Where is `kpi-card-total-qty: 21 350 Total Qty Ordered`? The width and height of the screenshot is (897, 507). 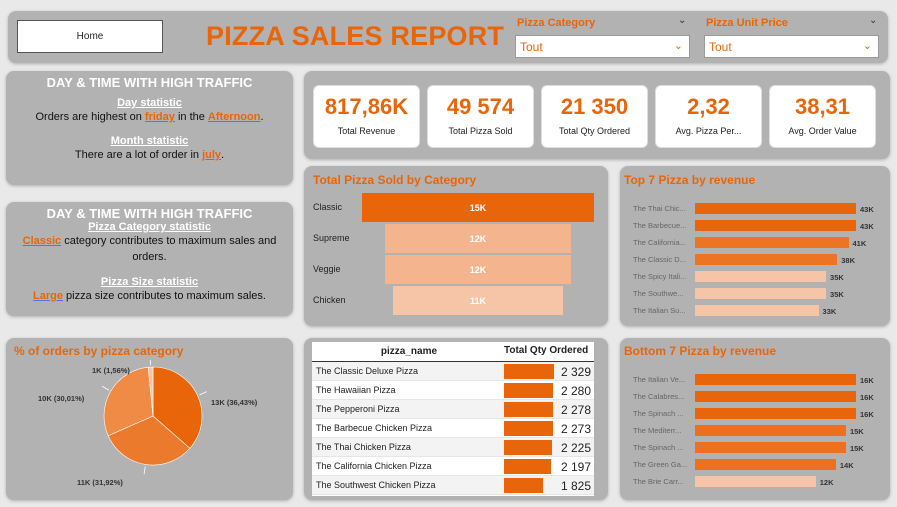
kpi-card-total-qty: 21 350 Total Qty Ordered is located at coordinates (594, 116).